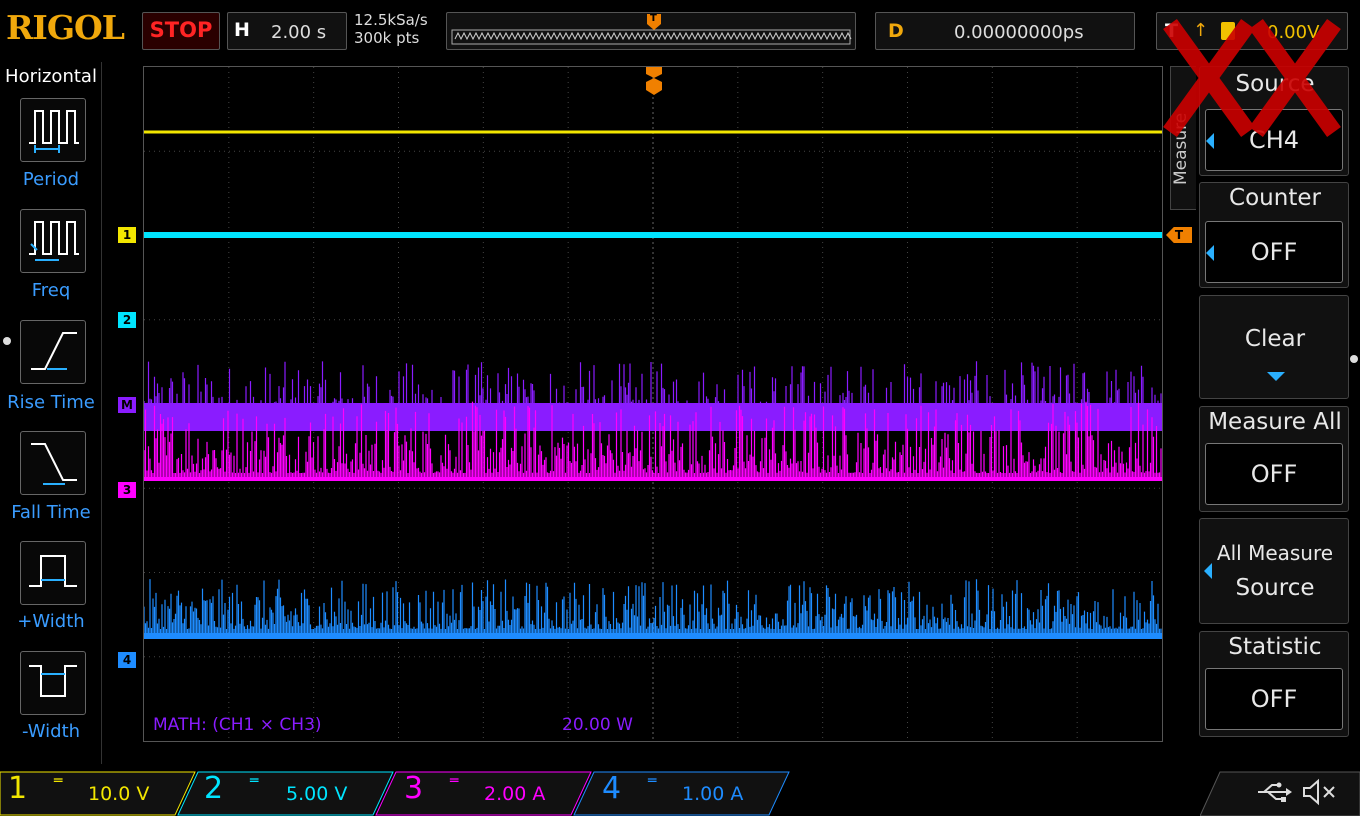 Image resolution: width=1360 pixels, height=816 pixels. Describe the element at coordinates (7, 341) in the screenshot. I see `left-knob-indicator` at that location.